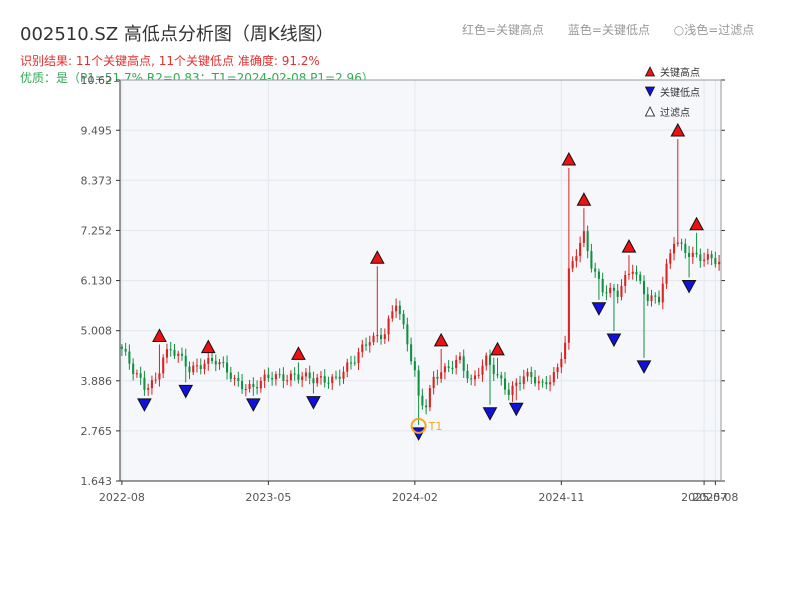 The image size is (800, 600). What do you see at coordinates (435, 426) in the screenshot?
I see `t1-label: T1` at bounding box center [435, 426].